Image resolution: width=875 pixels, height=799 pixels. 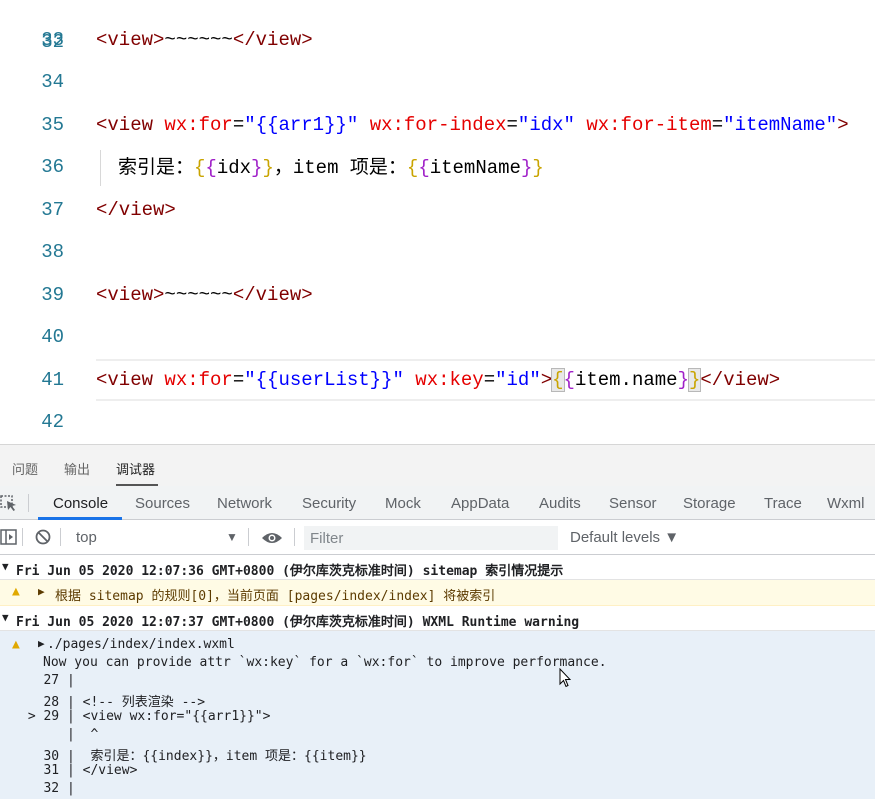 I want to click on editor-line: 38, so click(x=437, y=252).